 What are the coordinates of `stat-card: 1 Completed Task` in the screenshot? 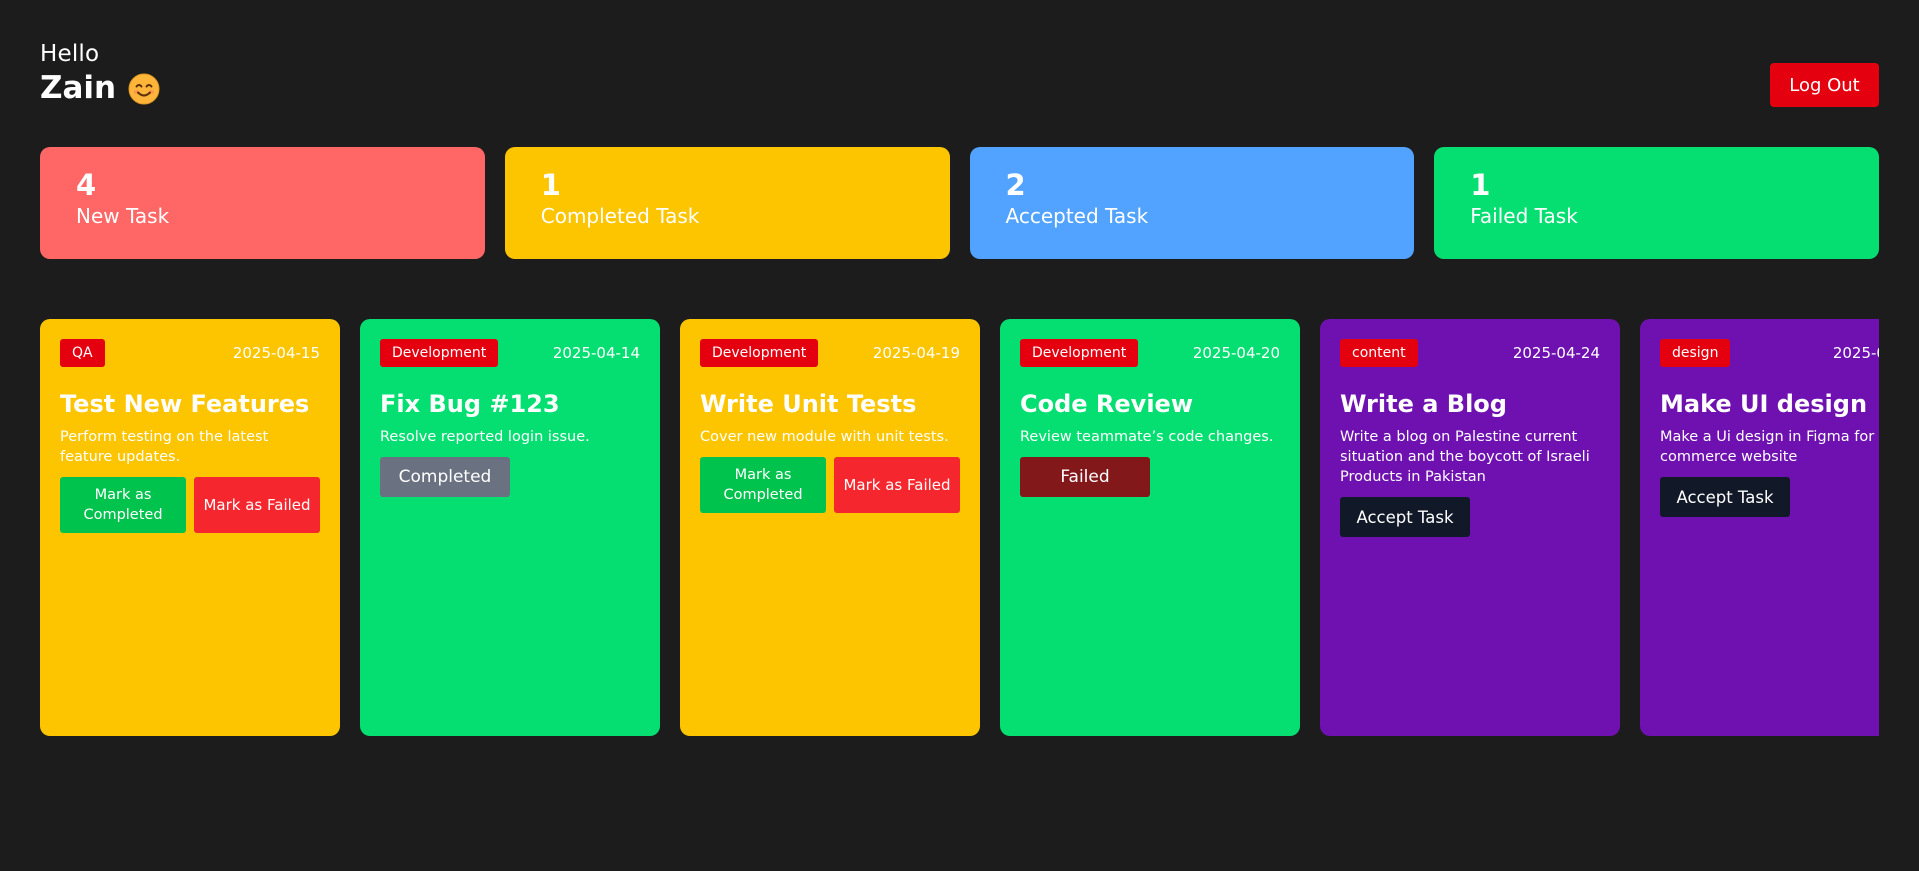 It's located at (727, 203).